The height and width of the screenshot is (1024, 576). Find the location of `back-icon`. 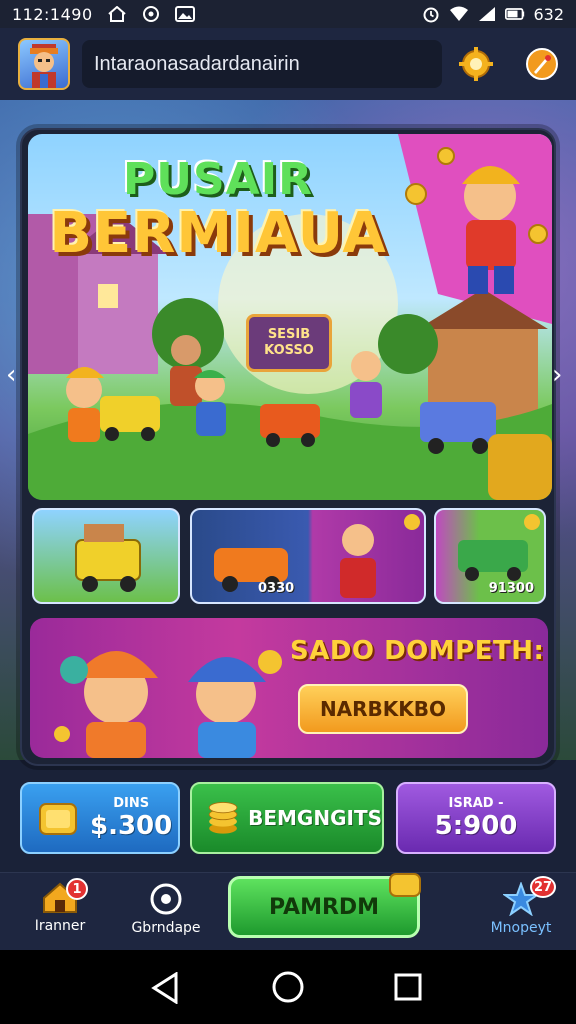

back-icon is located at coordinates (165, 988).